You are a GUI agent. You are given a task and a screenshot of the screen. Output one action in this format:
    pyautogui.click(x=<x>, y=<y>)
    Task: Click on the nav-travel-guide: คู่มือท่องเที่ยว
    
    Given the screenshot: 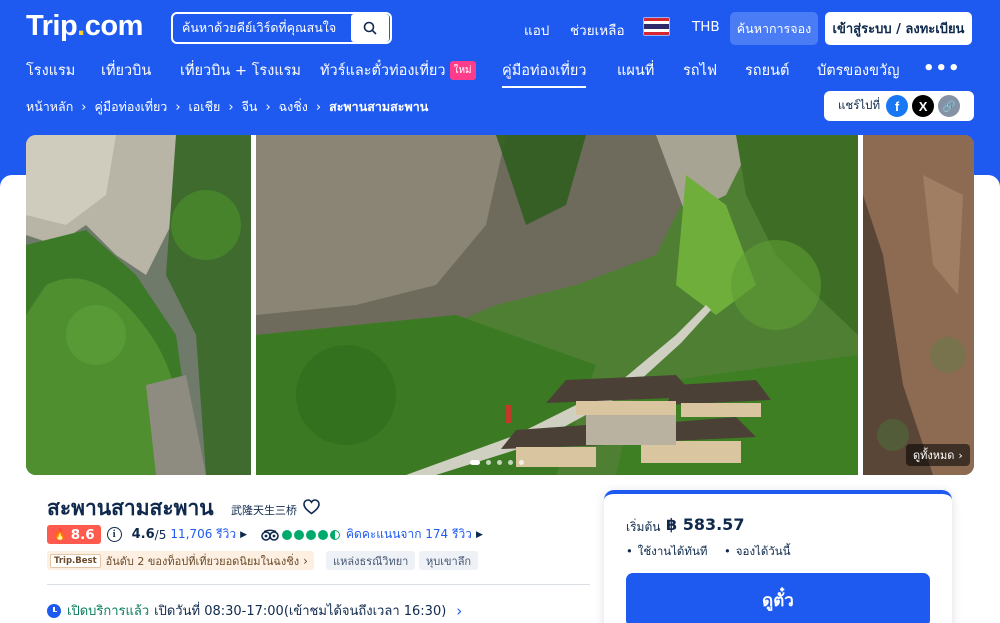 What is the action you would take?
    pyautogui.click(x=544, y=73)
    